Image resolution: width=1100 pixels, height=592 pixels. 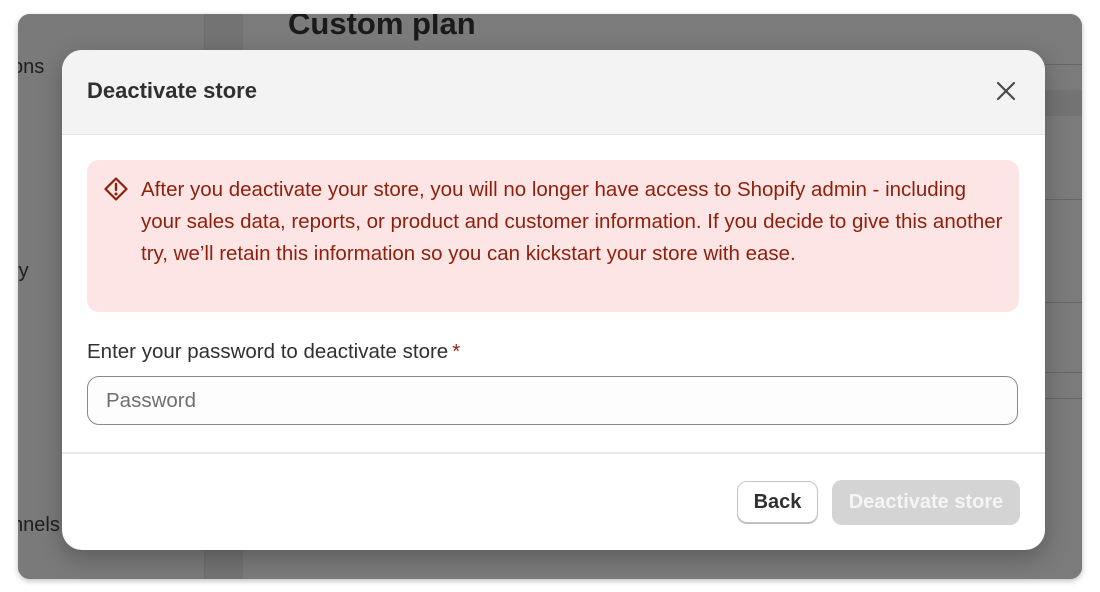 What do you see at coordinates (777, 502) in the screenshot?
I see `back-button: Back` at bounding box center [777, 502].